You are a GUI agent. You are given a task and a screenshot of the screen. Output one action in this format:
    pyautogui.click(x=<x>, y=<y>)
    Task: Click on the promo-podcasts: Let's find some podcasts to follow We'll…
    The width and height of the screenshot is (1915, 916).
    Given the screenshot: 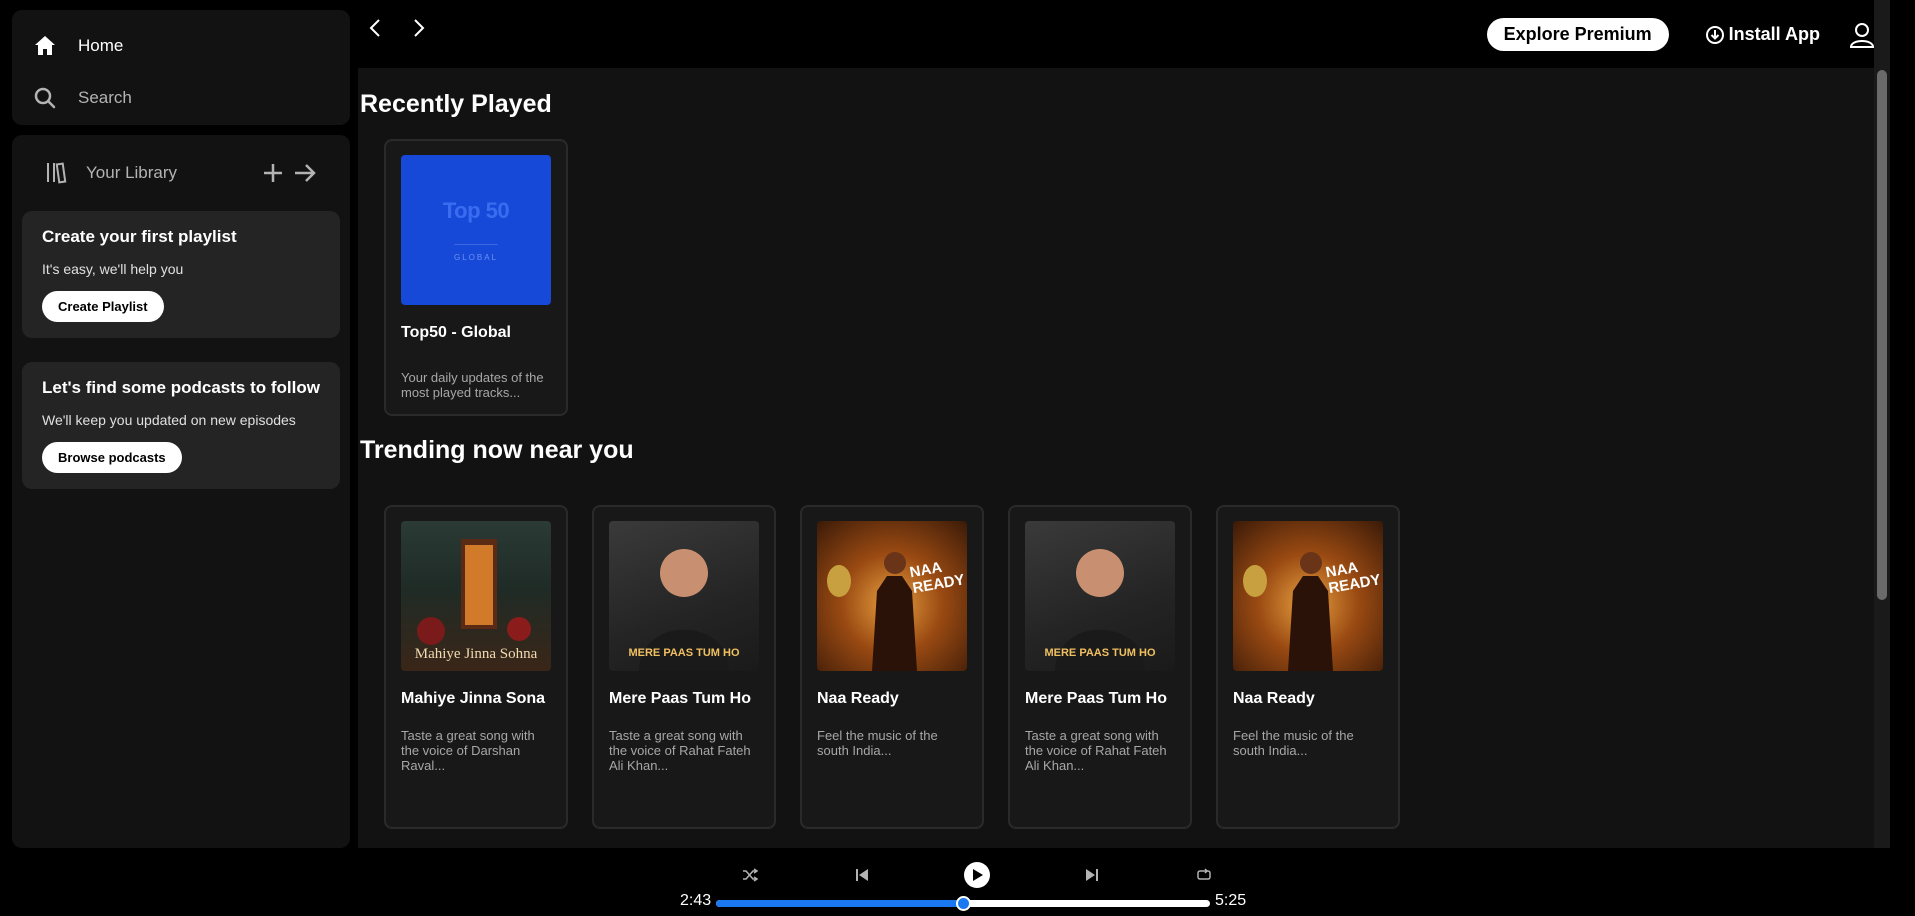 What is the action you would take?
    pyautogui.click(x=181, y=425)
    